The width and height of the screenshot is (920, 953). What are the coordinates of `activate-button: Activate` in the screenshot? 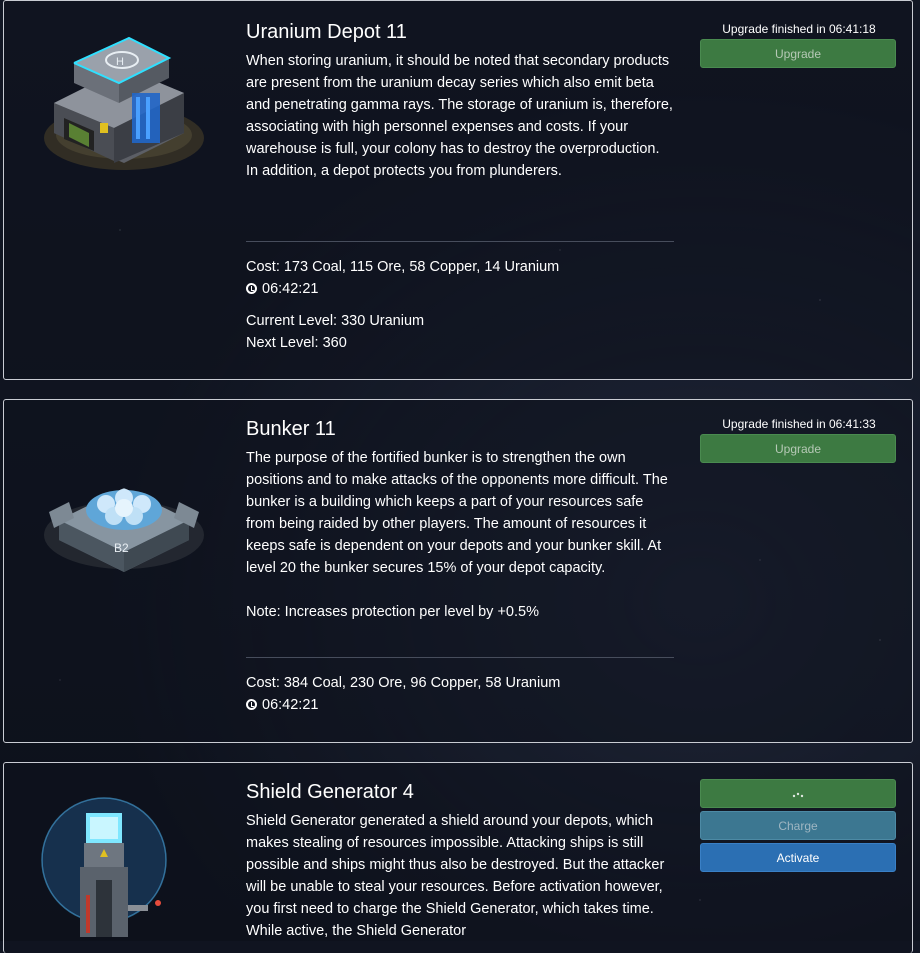 It's located at (798, 857).